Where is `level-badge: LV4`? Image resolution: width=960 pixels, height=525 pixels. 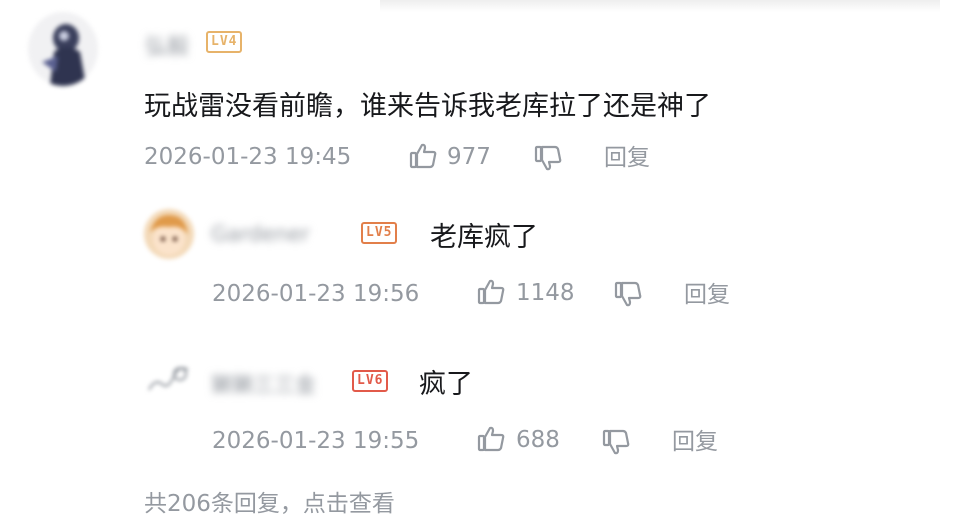
level-badge: LV4 is located at coordinates (224, 42).